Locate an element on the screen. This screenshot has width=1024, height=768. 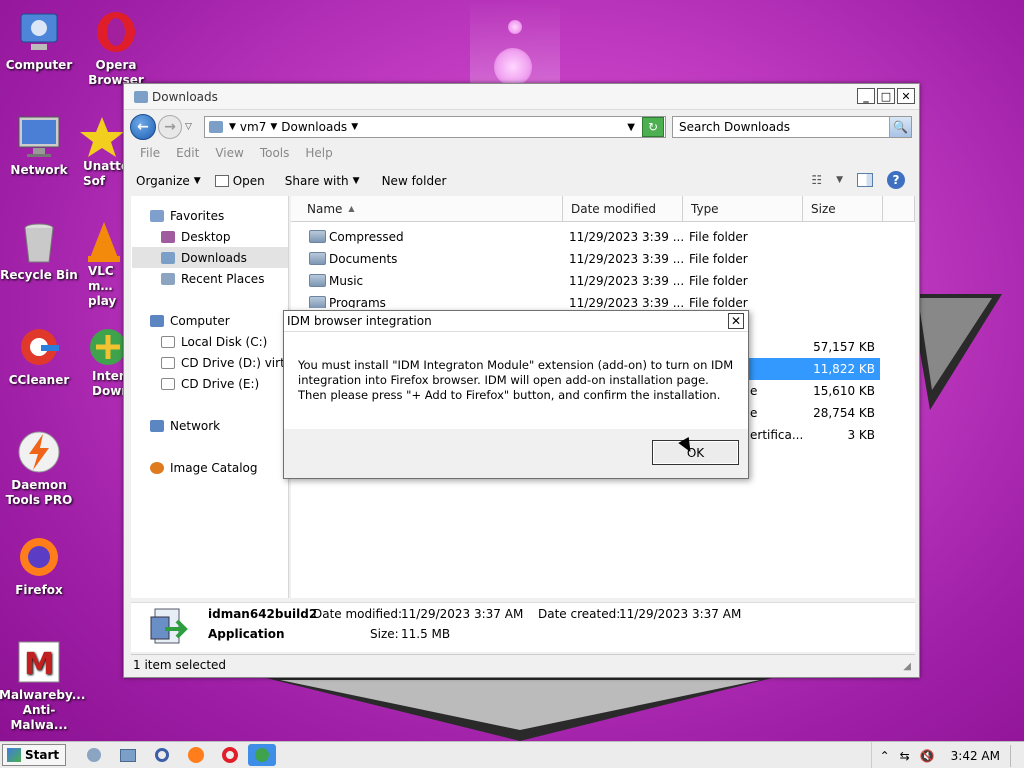
tray-expand-icon: ⌃ is located at coordinates (885, 756).